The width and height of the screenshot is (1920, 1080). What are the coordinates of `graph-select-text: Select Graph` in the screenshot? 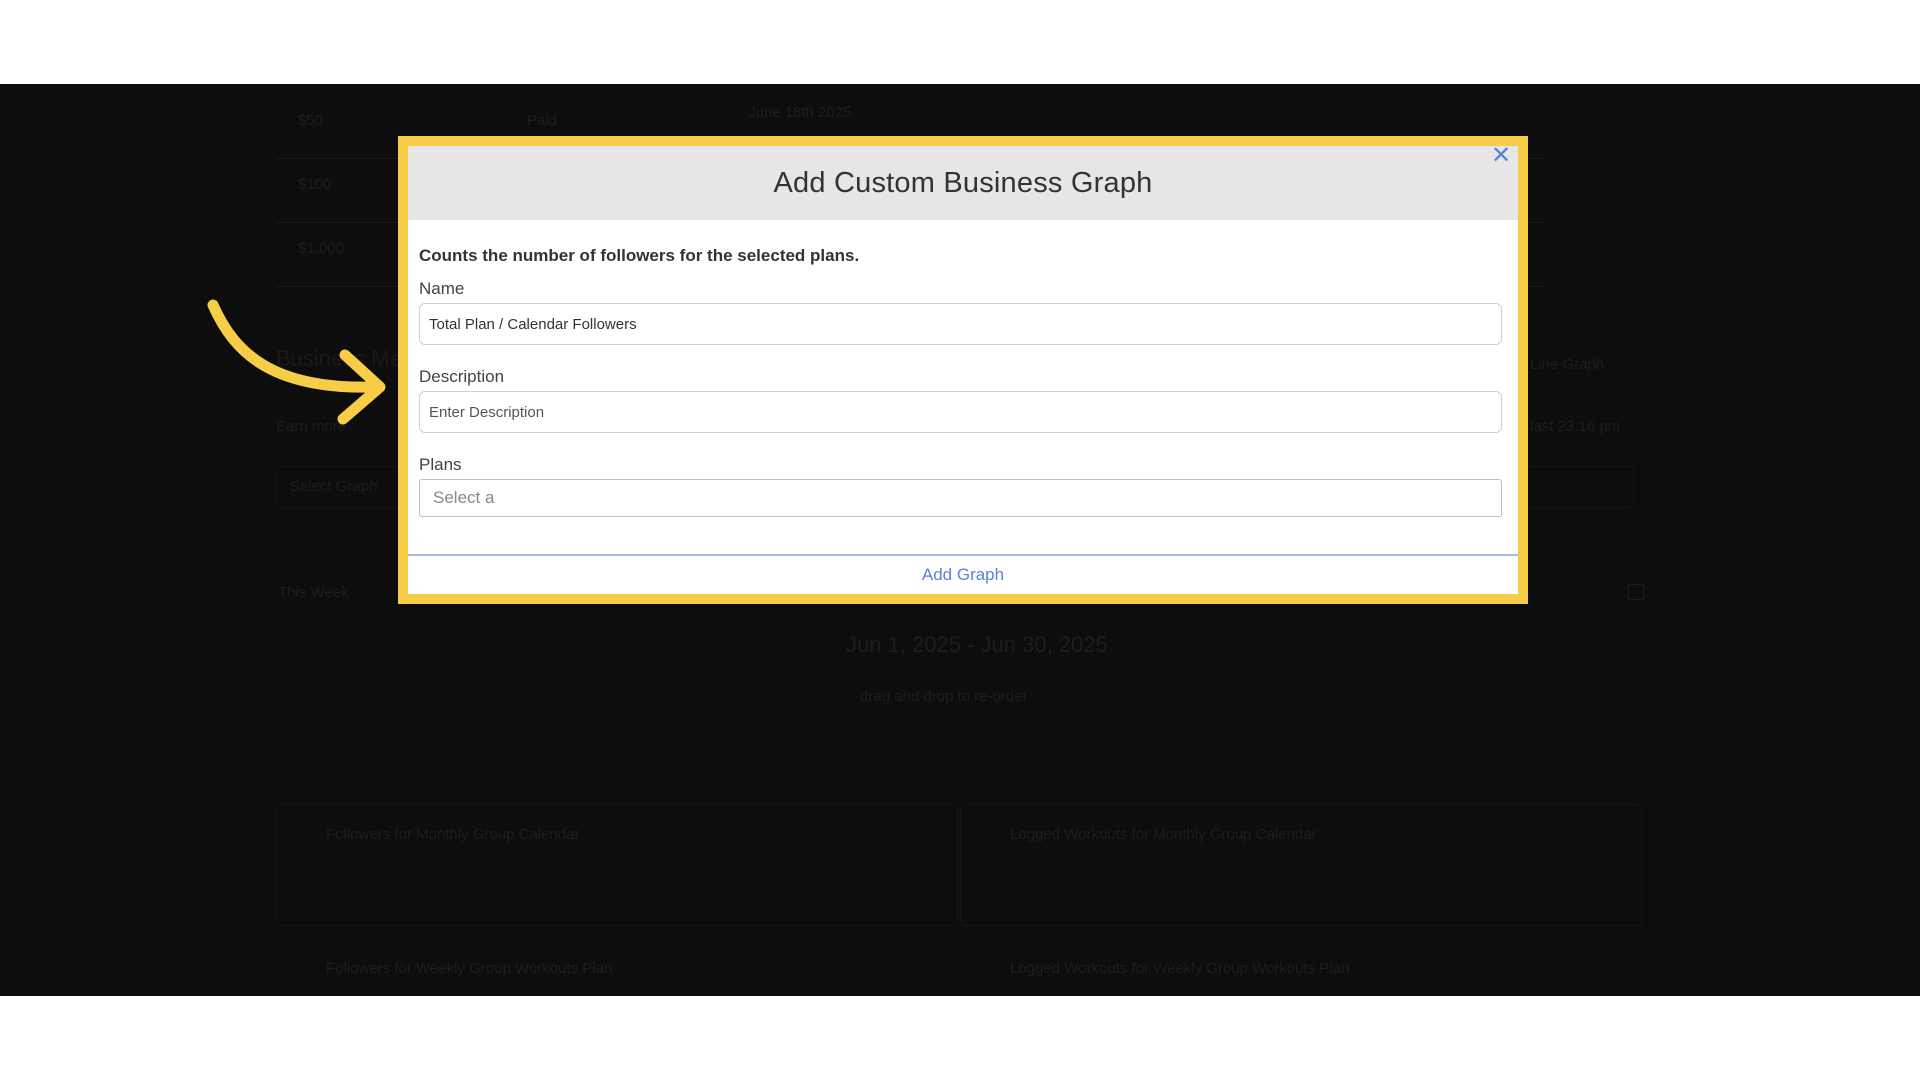 It's located at (334, 486).